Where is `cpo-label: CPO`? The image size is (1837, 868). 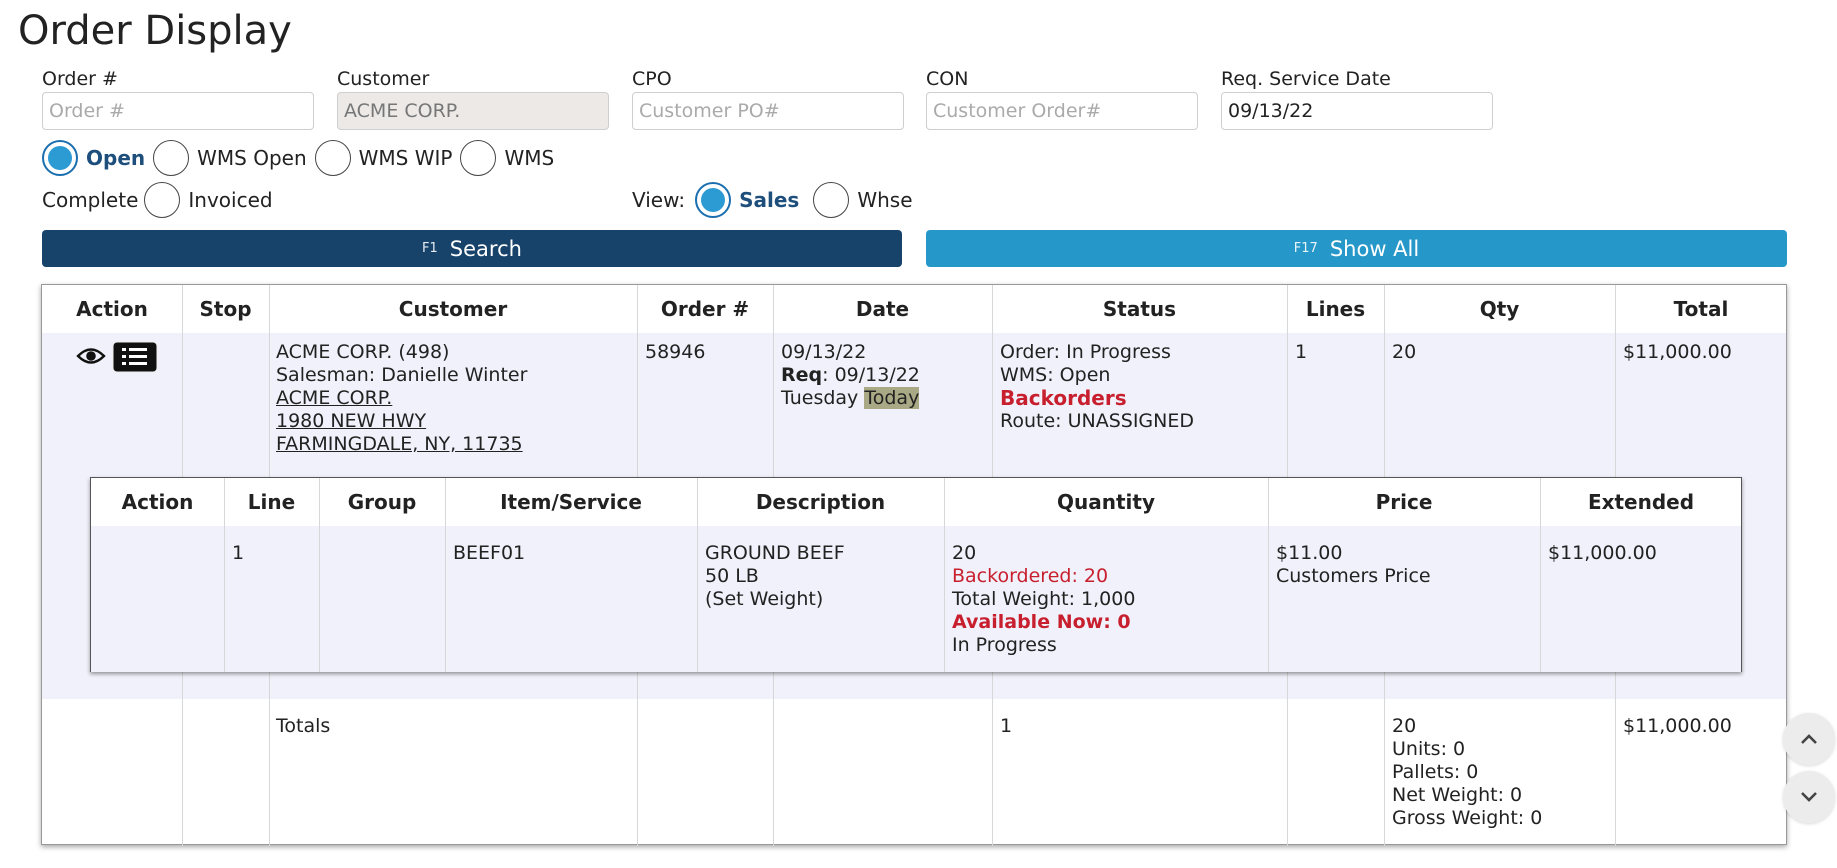
cpo-label: CPO is located at coordinates (652, 79).